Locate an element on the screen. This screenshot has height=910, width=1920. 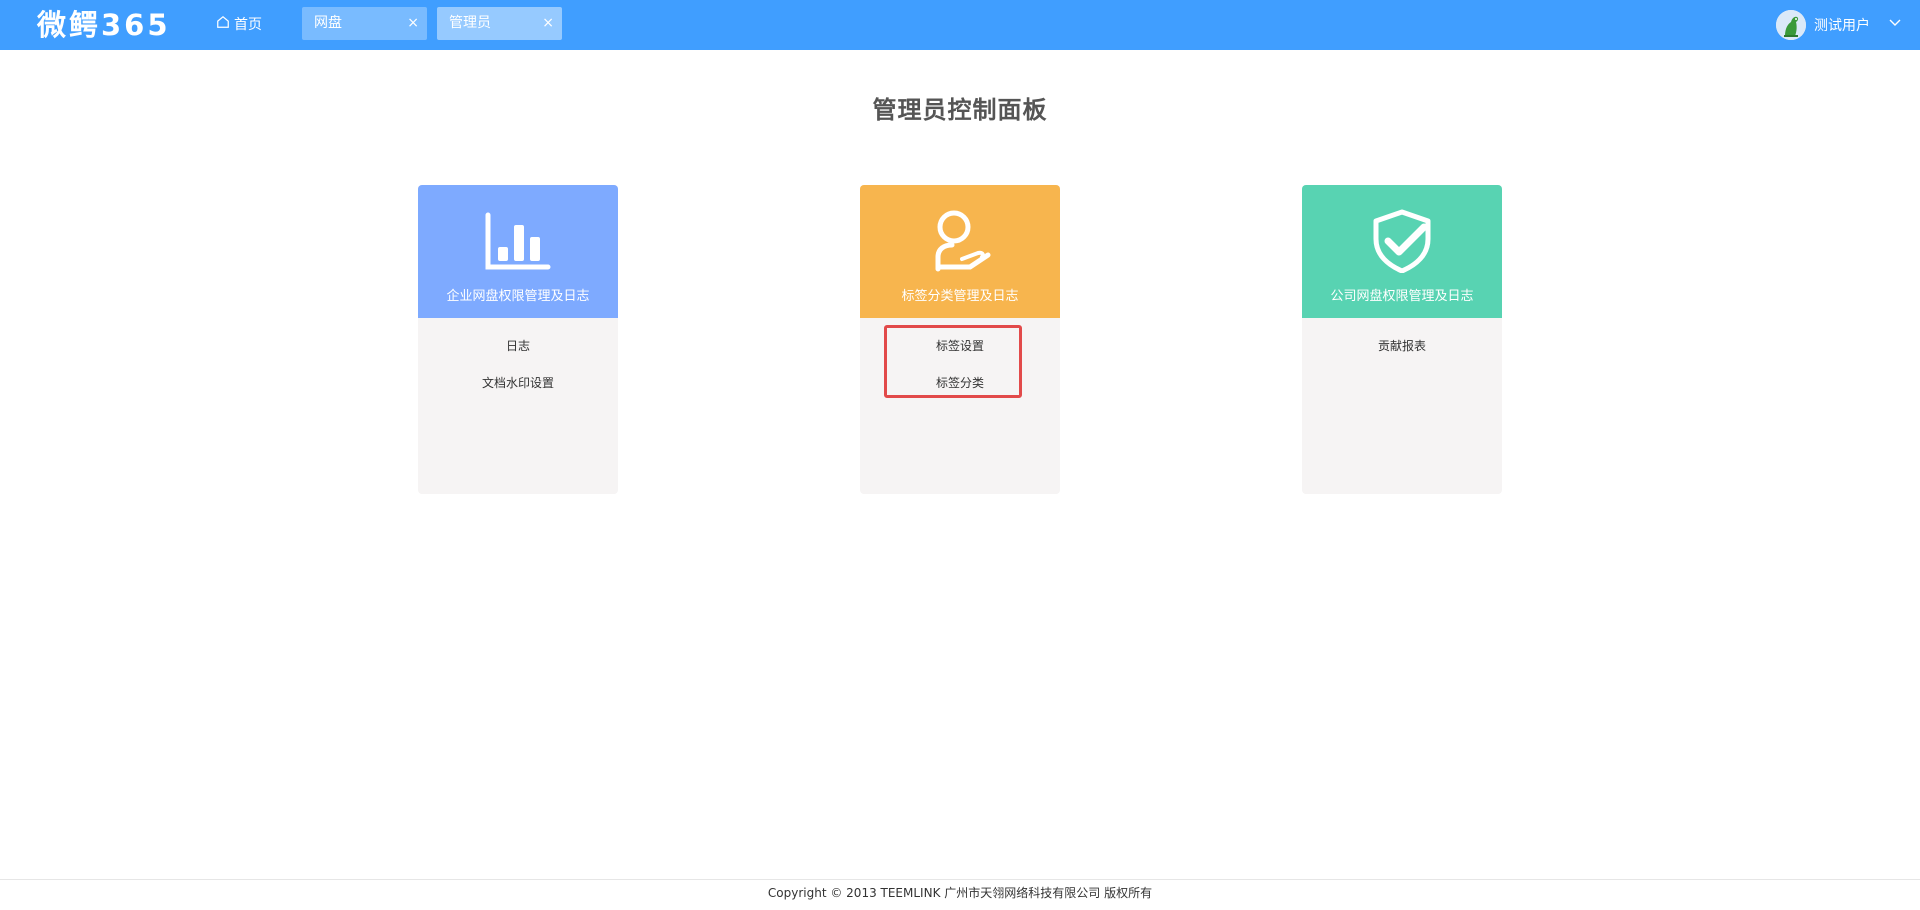
page-title: 管理员控制面板 is located at coordinates (960, 110).